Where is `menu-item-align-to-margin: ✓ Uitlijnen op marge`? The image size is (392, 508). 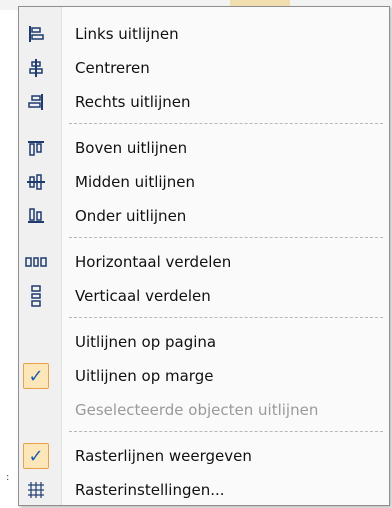
menu-item-align-to-margin: ✓ Uitlijnen op marge is located at coordinates (204, 376).